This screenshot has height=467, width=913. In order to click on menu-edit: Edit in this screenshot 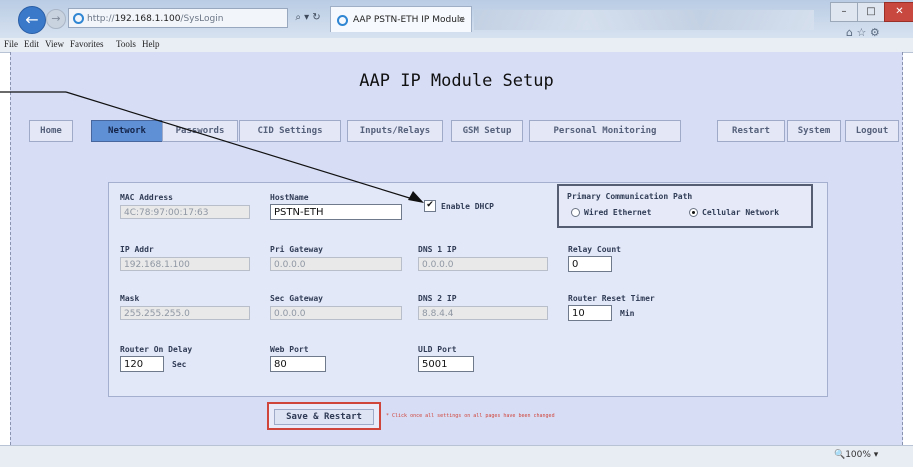, I will do `click(31, 44)`.